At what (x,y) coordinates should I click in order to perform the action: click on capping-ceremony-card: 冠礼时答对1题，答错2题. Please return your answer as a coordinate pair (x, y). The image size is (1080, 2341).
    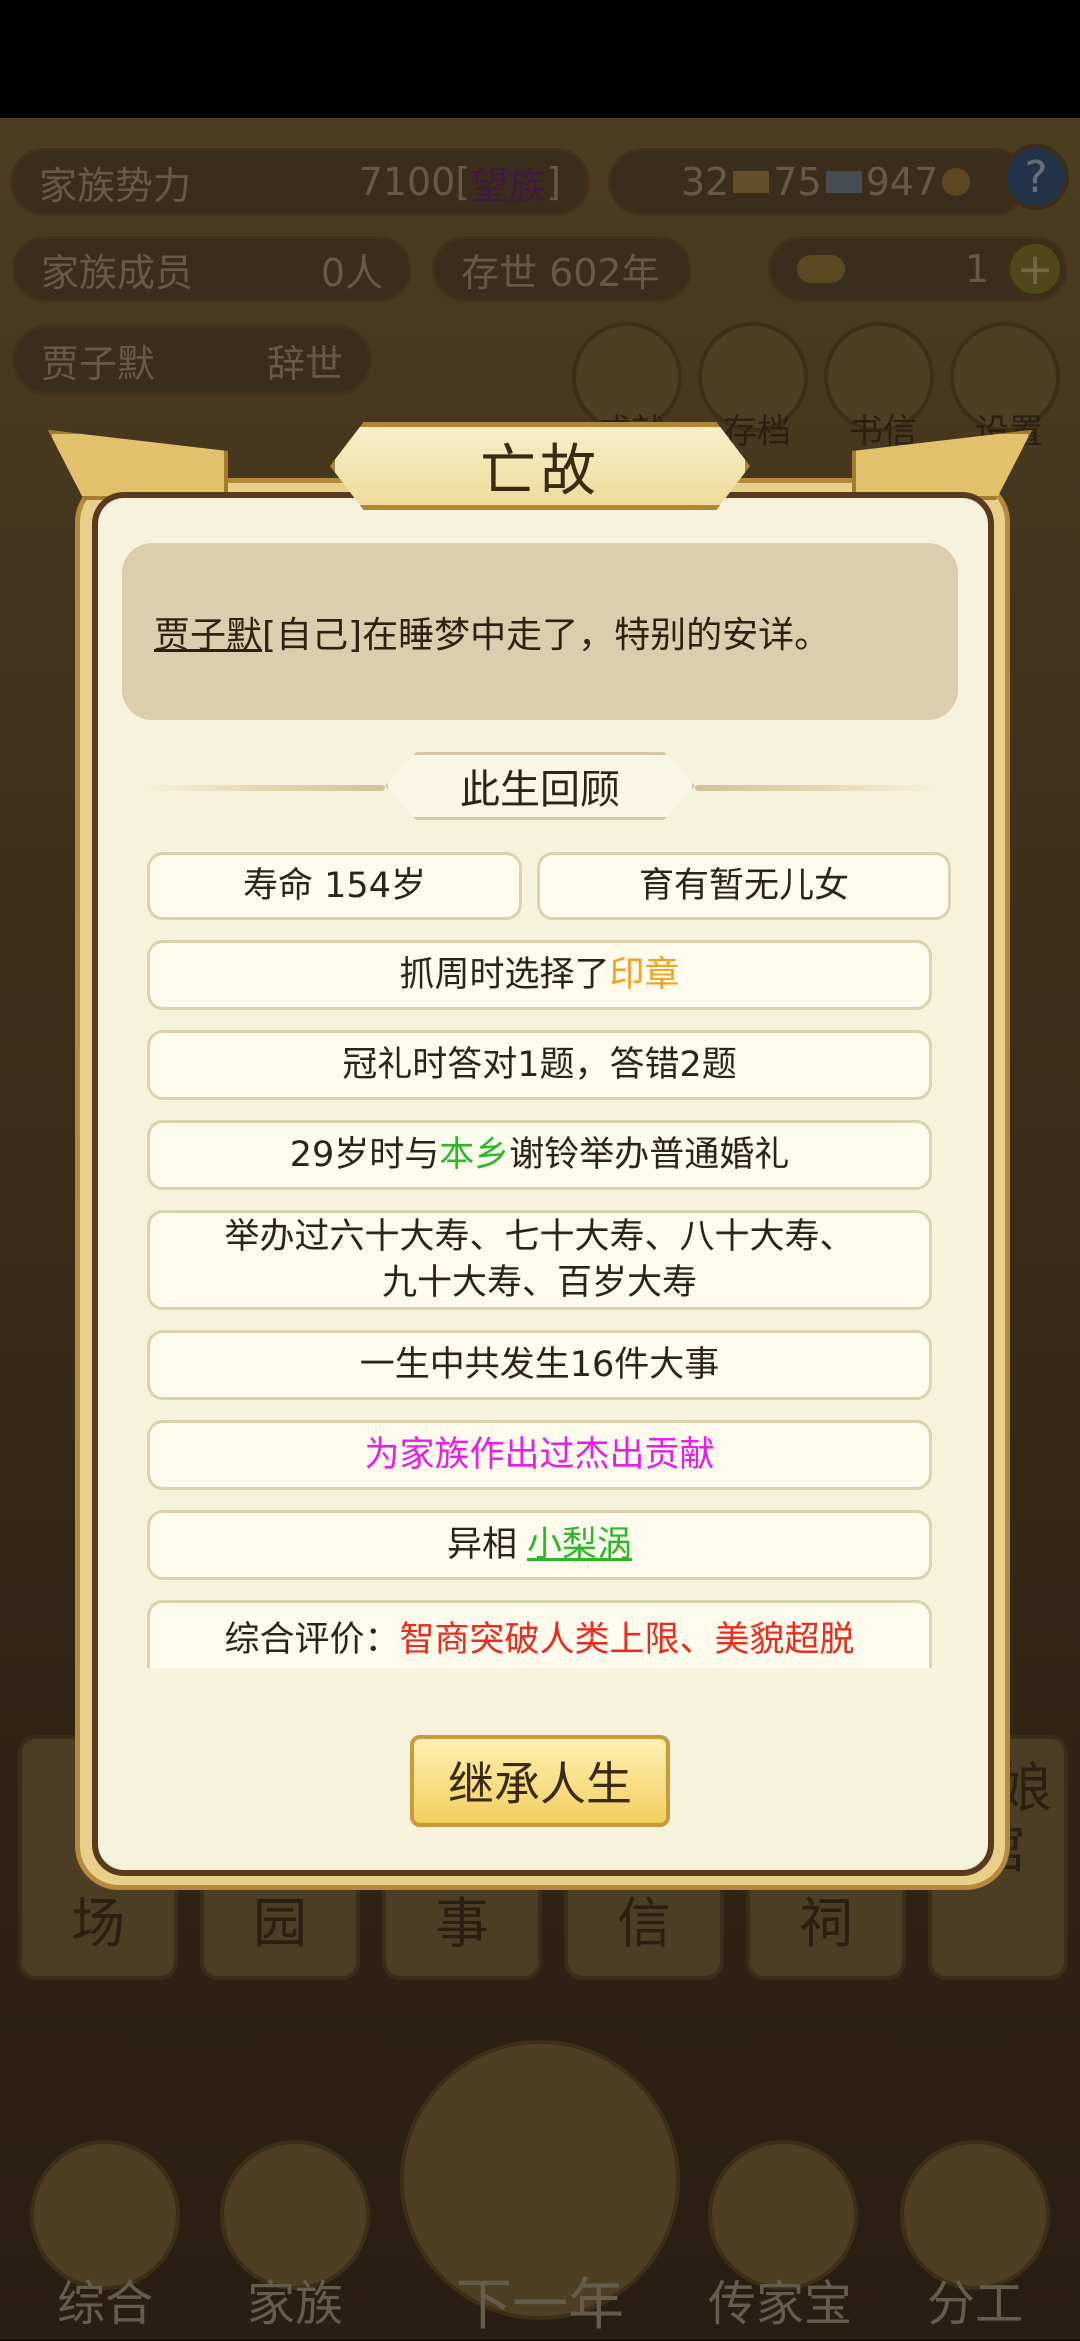
    Looking at the image, I should click on (539, 1065).